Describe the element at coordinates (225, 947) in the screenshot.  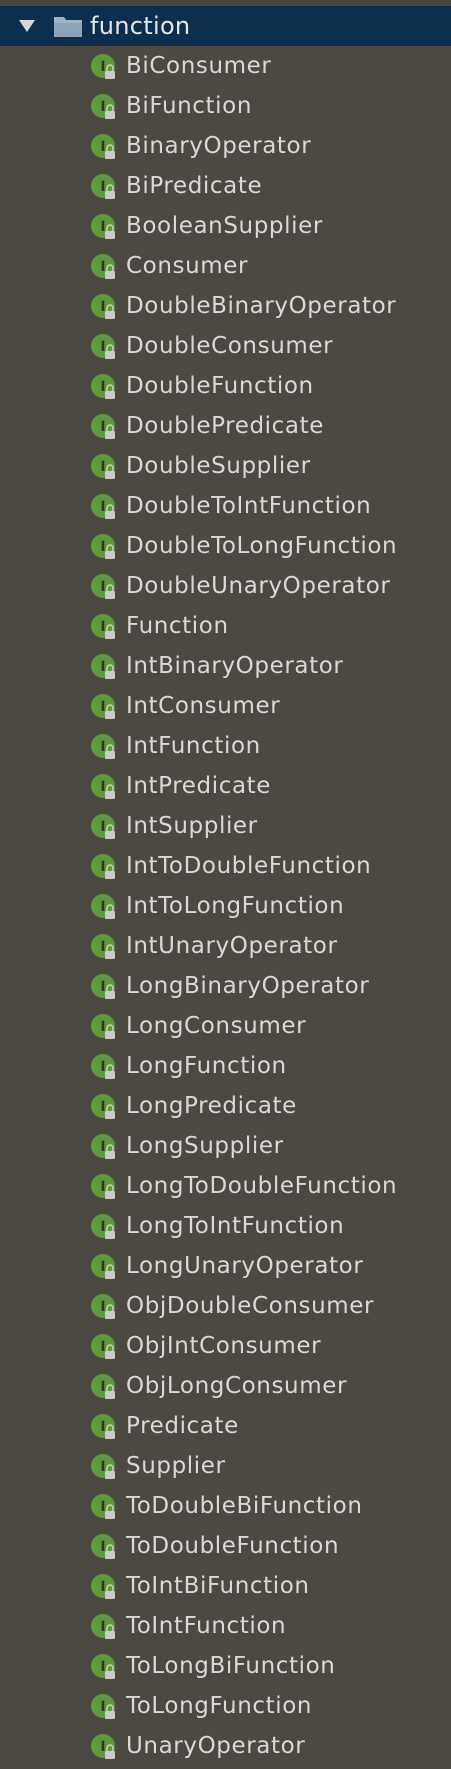
I see `tree-item: I IntUnaryOperator` at that location.